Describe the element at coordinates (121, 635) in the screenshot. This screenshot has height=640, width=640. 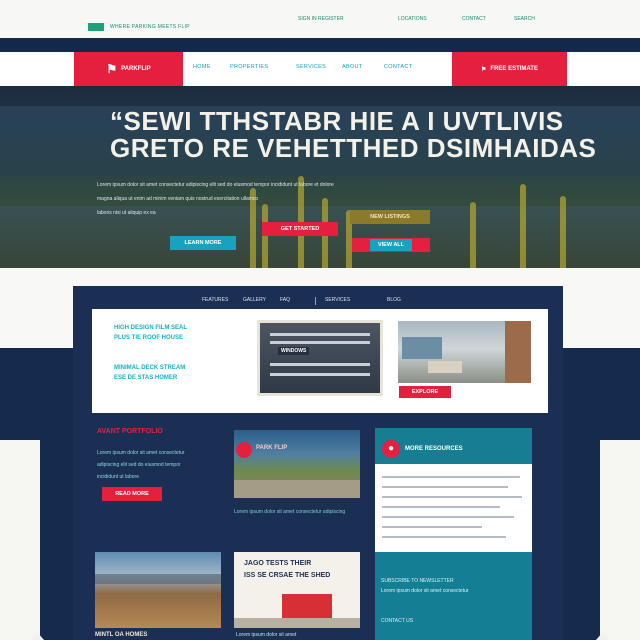
I see `canyon-caption: MINTL OA HOMES` at that location.